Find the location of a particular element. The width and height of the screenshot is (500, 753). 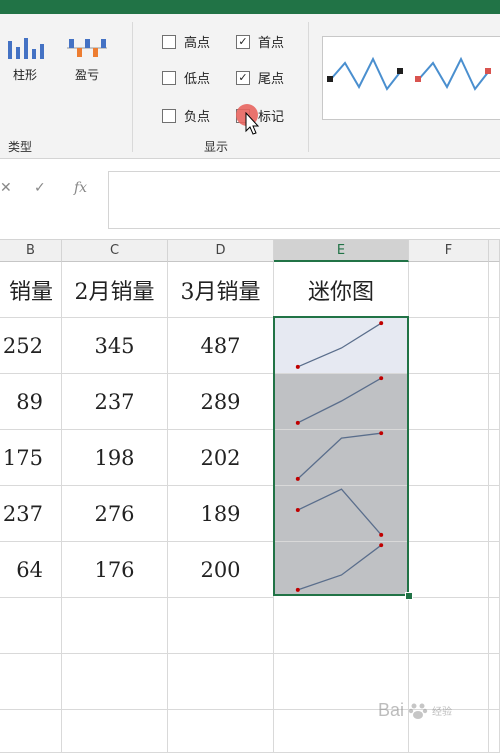

type-group-label: 类型 is located at coordinates (20, 147).